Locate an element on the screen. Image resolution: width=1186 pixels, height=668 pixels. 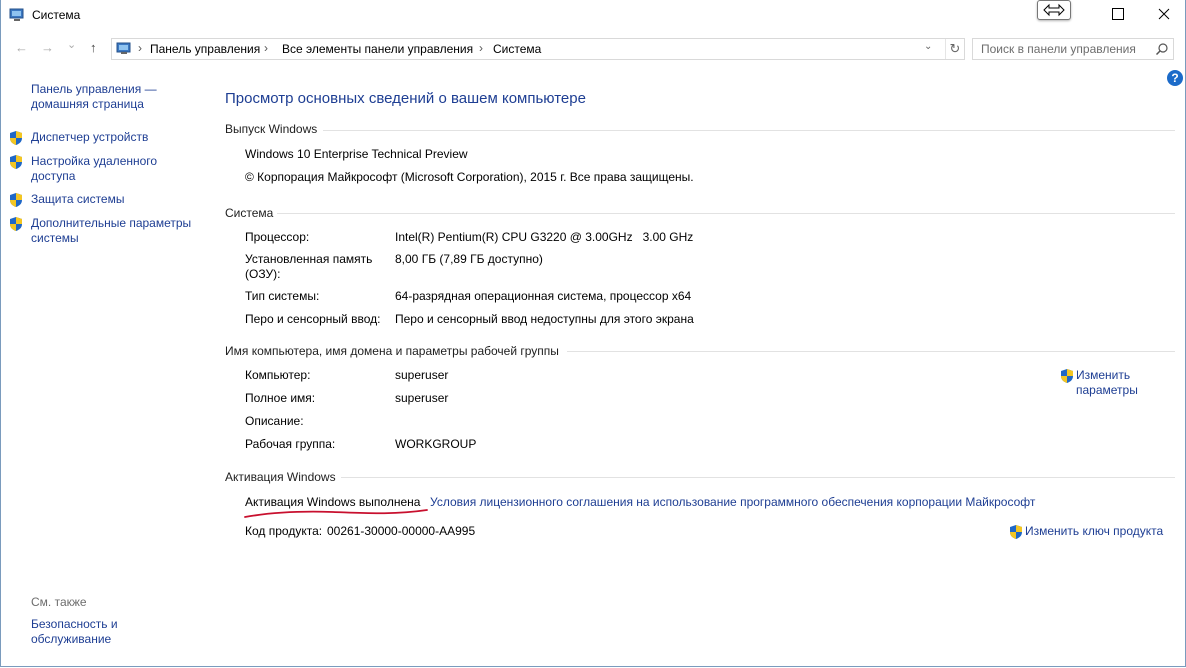
breadcrumb-control-panel: Панель управления is located at coordinates (205, 49).